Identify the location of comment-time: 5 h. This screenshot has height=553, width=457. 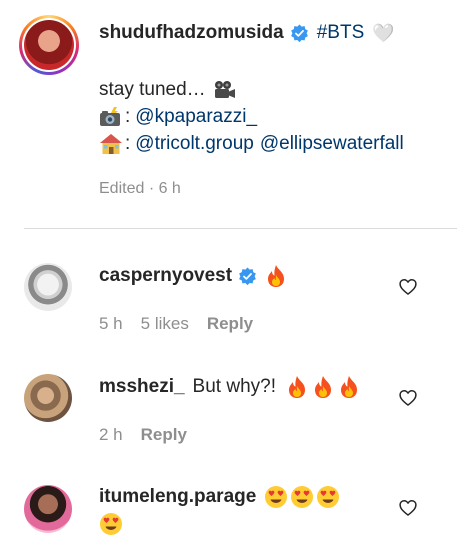
(111, 323).